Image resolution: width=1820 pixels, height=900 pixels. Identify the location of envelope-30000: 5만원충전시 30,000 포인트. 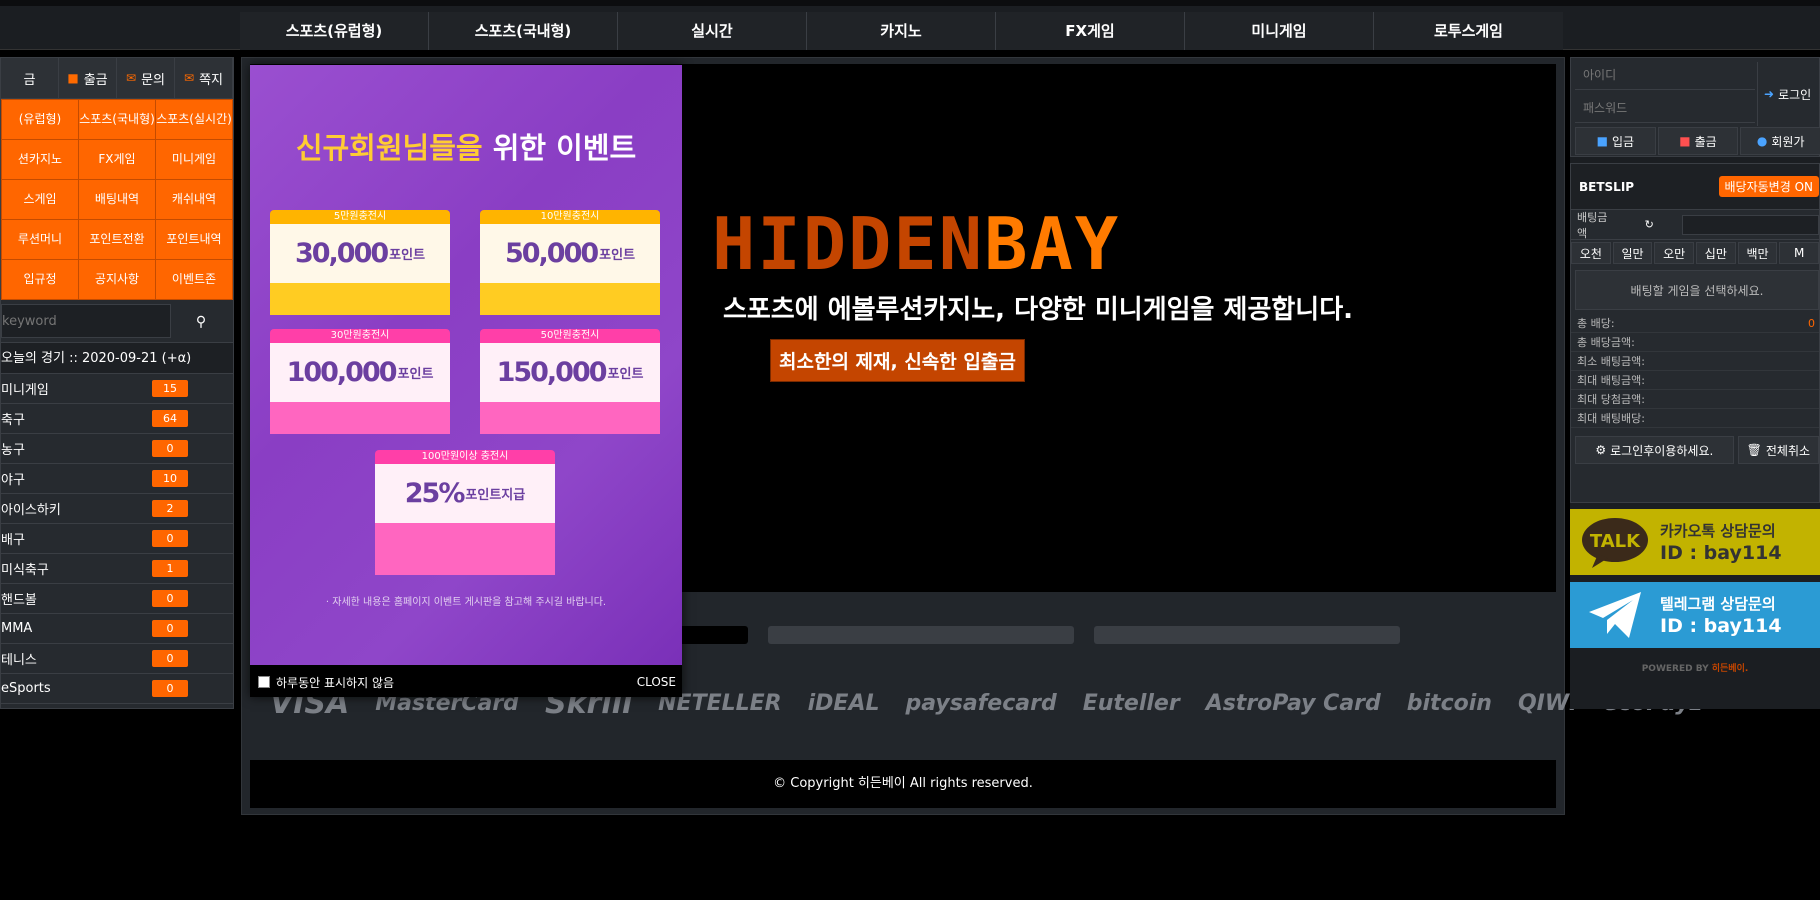
(360, 262).